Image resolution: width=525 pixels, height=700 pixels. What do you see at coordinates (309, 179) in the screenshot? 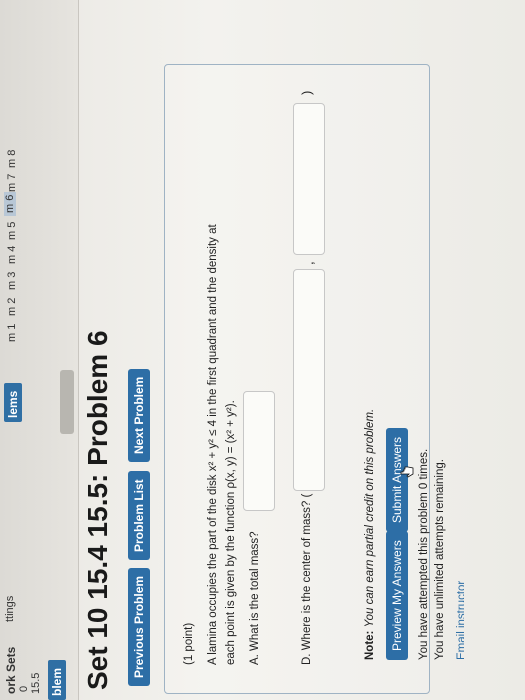
I see `center-of-mass-y-input` at bounding box center [309, 179].